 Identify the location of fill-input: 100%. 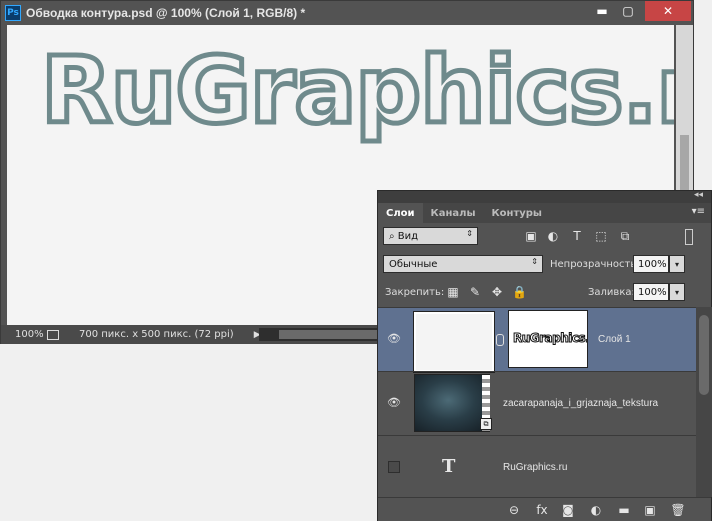
(651, 292).